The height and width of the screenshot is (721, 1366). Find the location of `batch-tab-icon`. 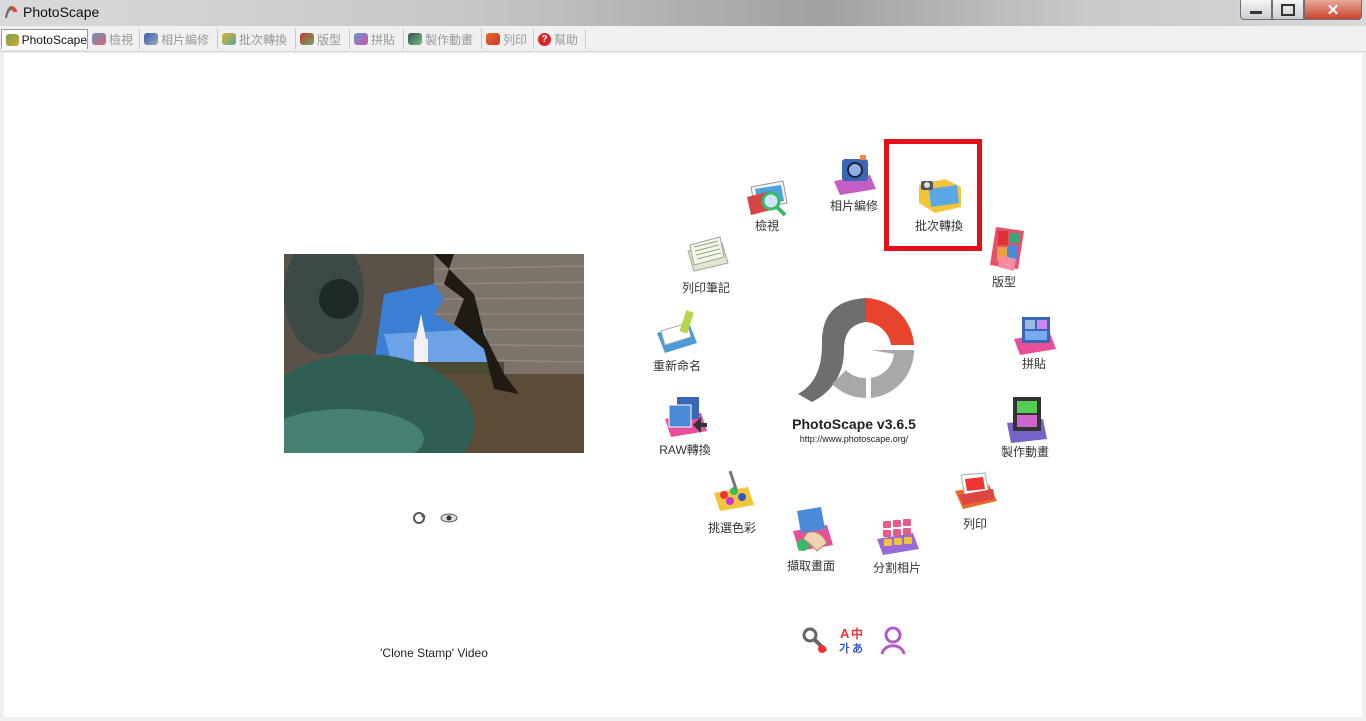

batch-tab-icon is located at coordinates (229, 39).